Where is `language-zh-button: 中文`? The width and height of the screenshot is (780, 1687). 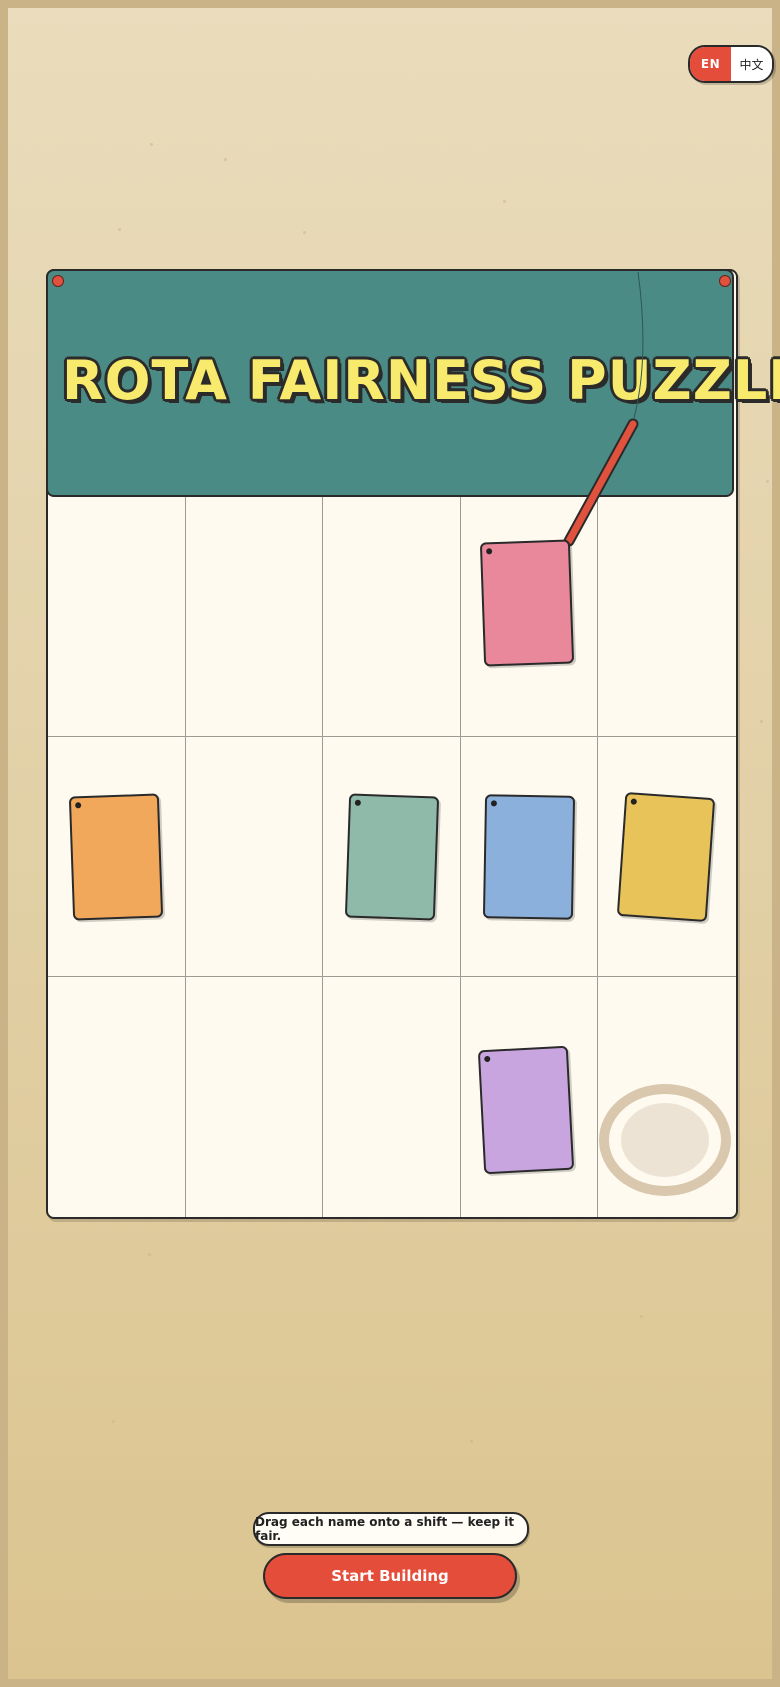 language-zh-button: 中文 is located at coordinates (751, 64).